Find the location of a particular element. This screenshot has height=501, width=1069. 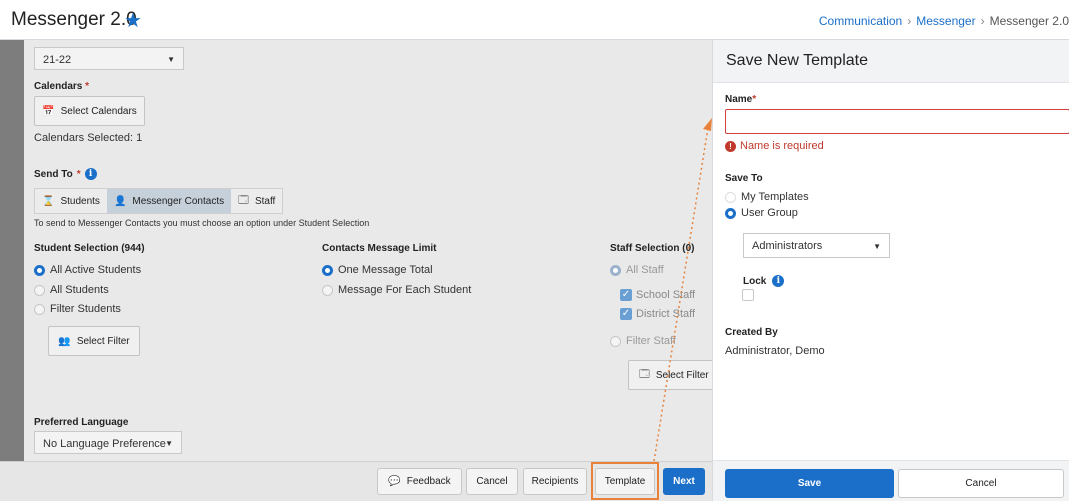

feedback-button: 💬 Feedback is located at coordinates (419, 481).